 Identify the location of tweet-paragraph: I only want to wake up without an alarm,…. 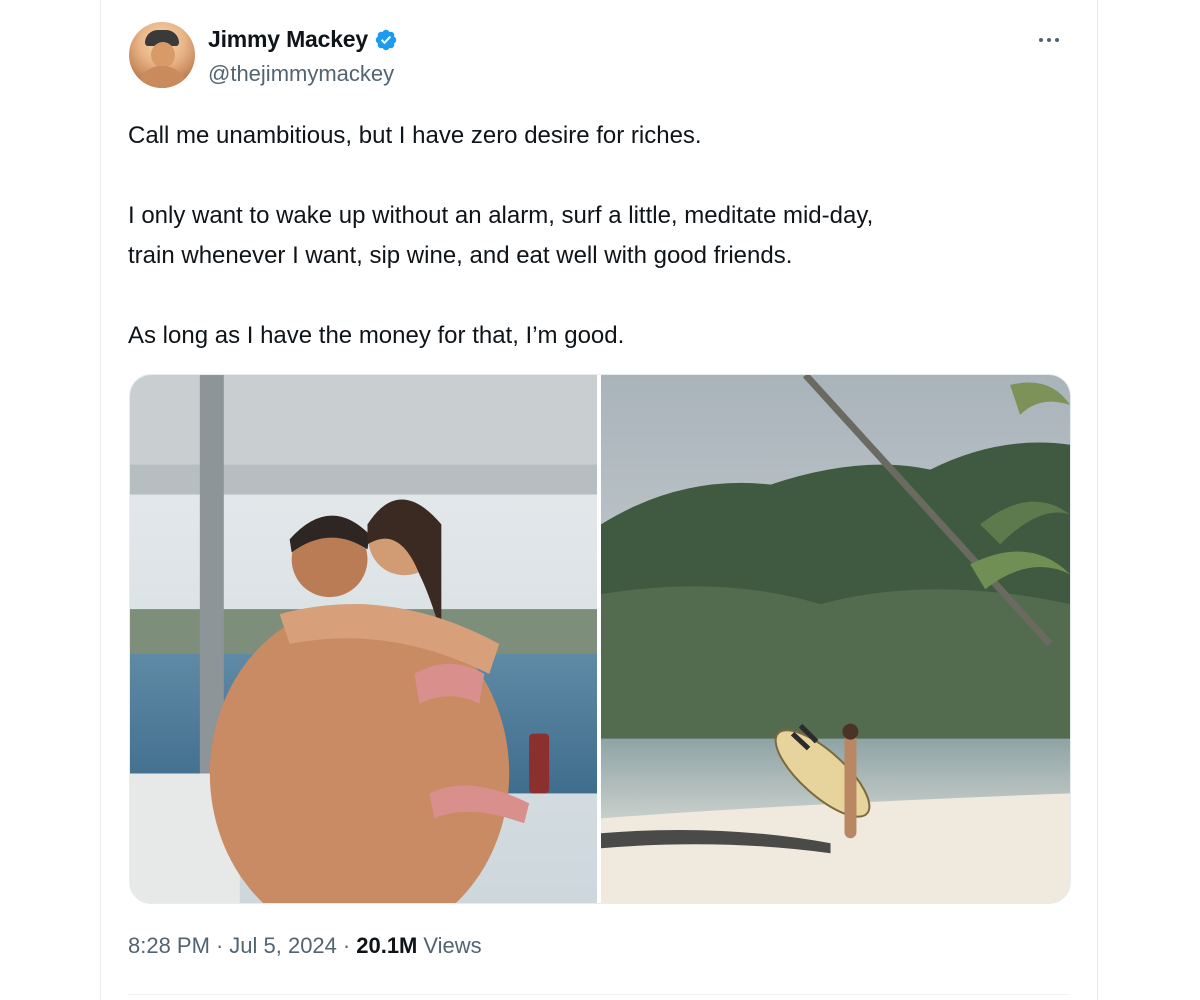
(501, 215).